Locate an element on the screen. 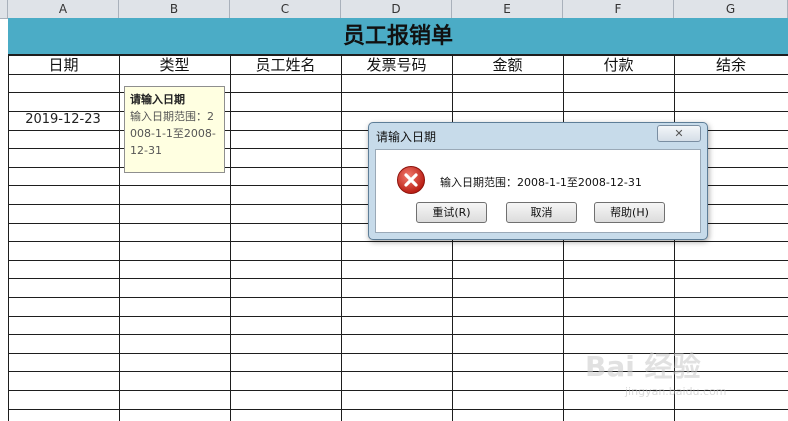 This screenshot has height=421, width=788. header-invoice-number: 发票号码 is located at coordinates (396, 65).